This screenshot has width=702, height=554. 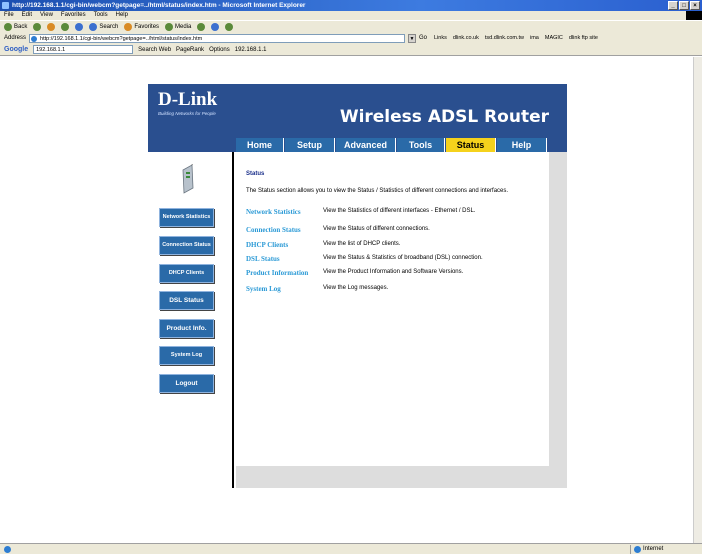 What do you see at coordinates (362, 244) in the screenshot?
I see `link-description: View the list of DHCP clients.` at bounding box center [362, 244].